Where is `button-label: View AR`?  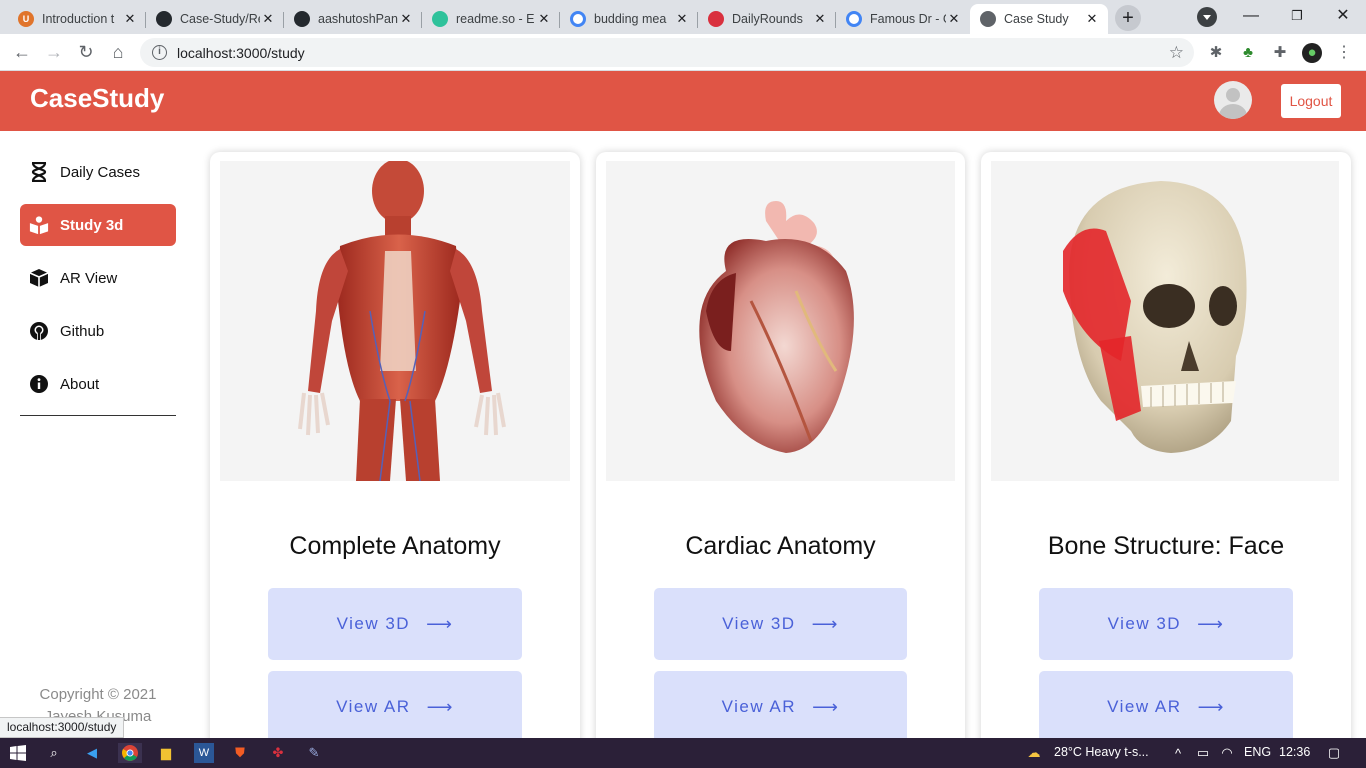 button-label: View AR is located at coordinates (759, 706).